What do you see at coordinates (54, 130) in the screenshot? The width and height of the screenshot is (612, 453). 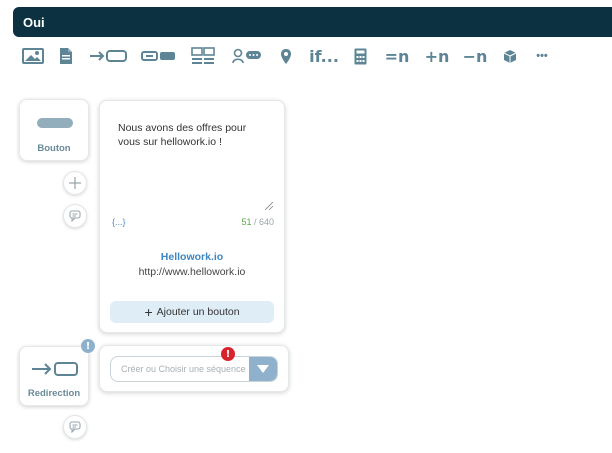 I see `button-block-card: Bouton` at bounding box center [54, 130].